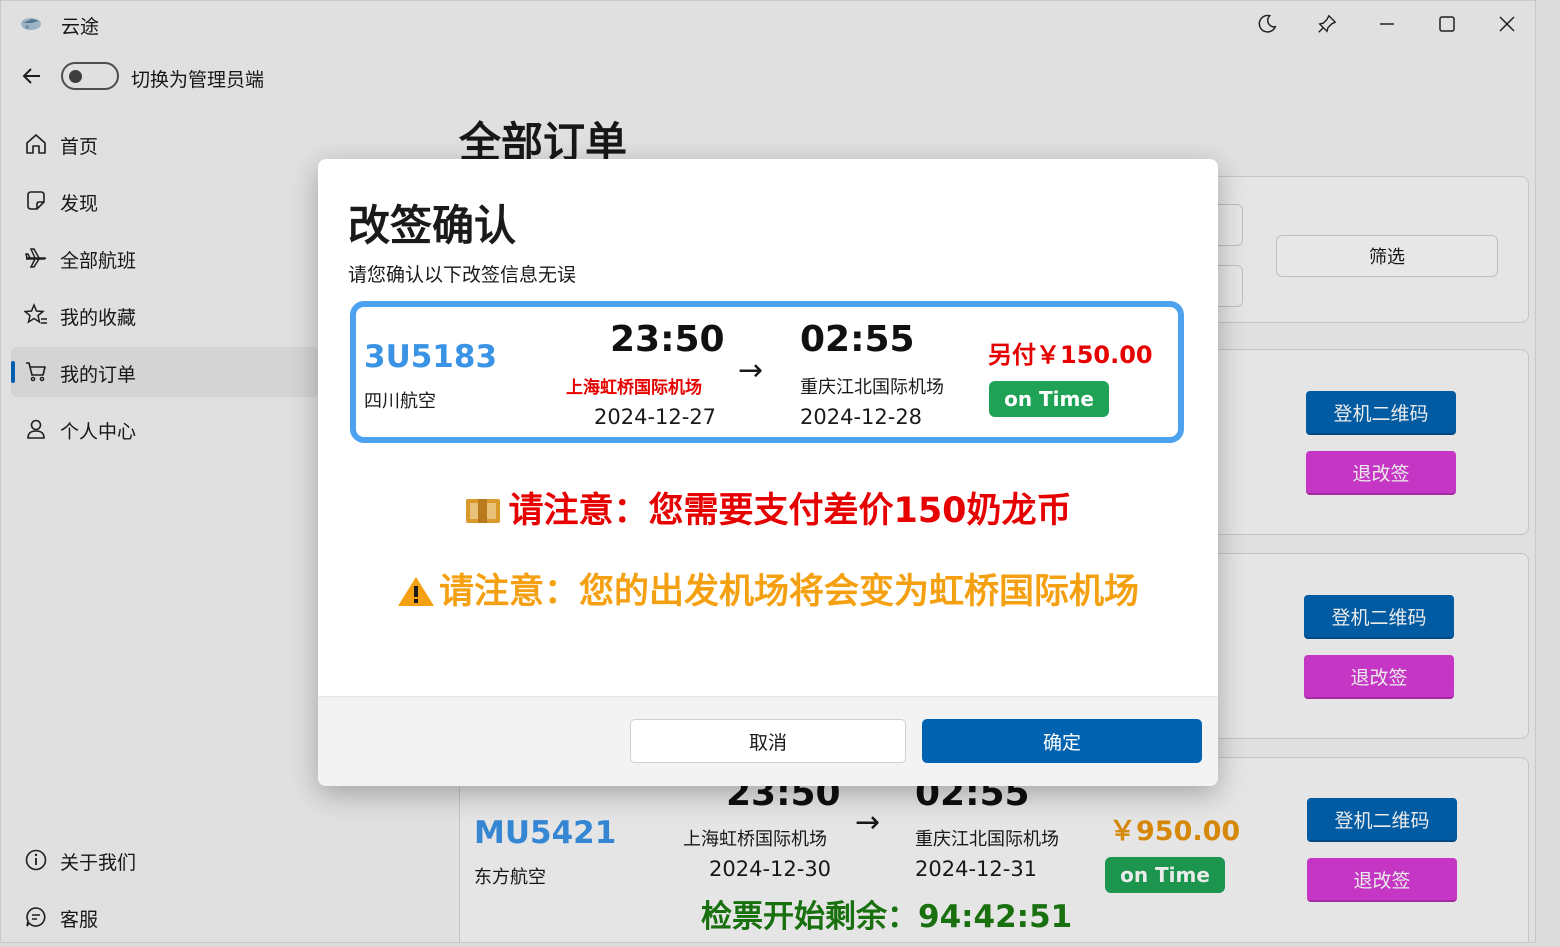  Describe the element at coordinates (1062, 741) in the screenshot. I see `confirm-button: 确定` at that location.